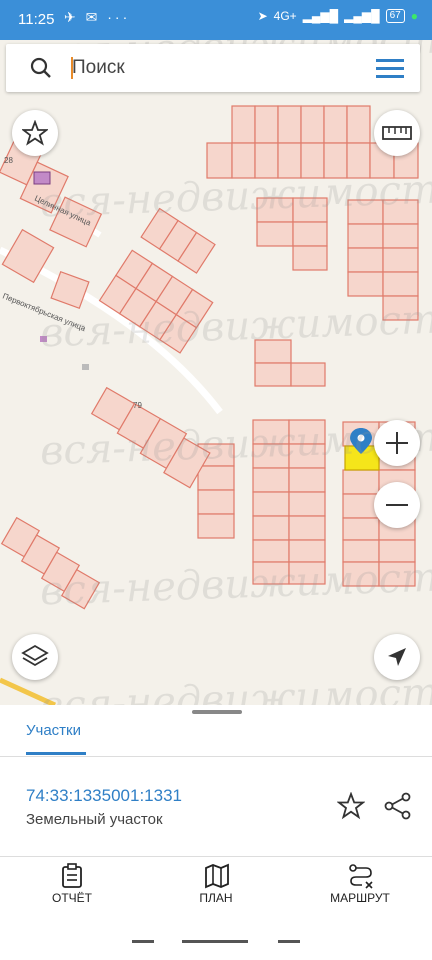 This screenshot has width=432, height=960. Describe the element at coordinates (72, 875) in the screenshot. I see `clipboard-icon` at that location.